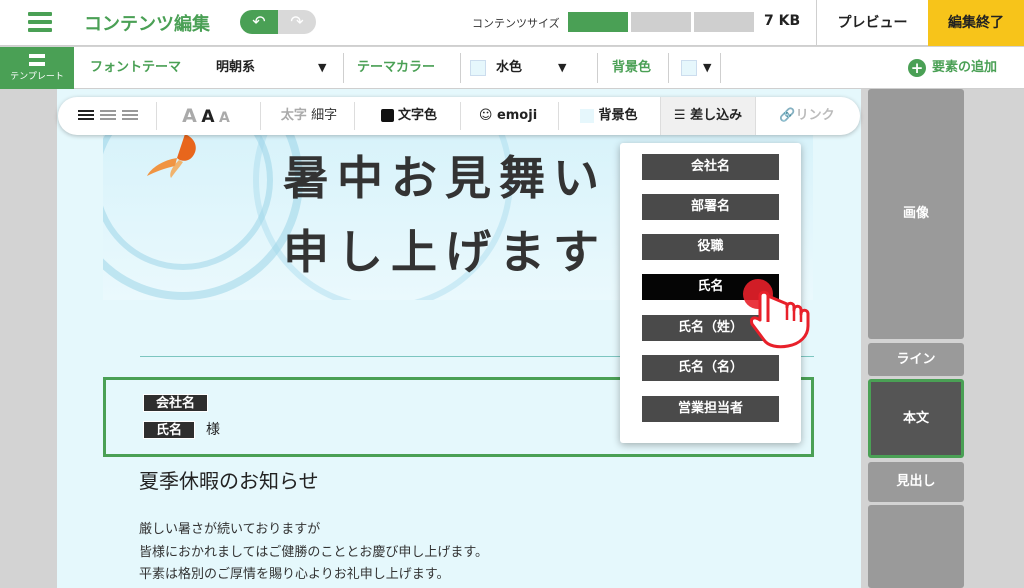 The width and height of the screenshot is (1024, 588). What do you see at coordinates (294, 115) in the screenshot?
I see `bold-button: 太字` at bounding box center [294, 115].